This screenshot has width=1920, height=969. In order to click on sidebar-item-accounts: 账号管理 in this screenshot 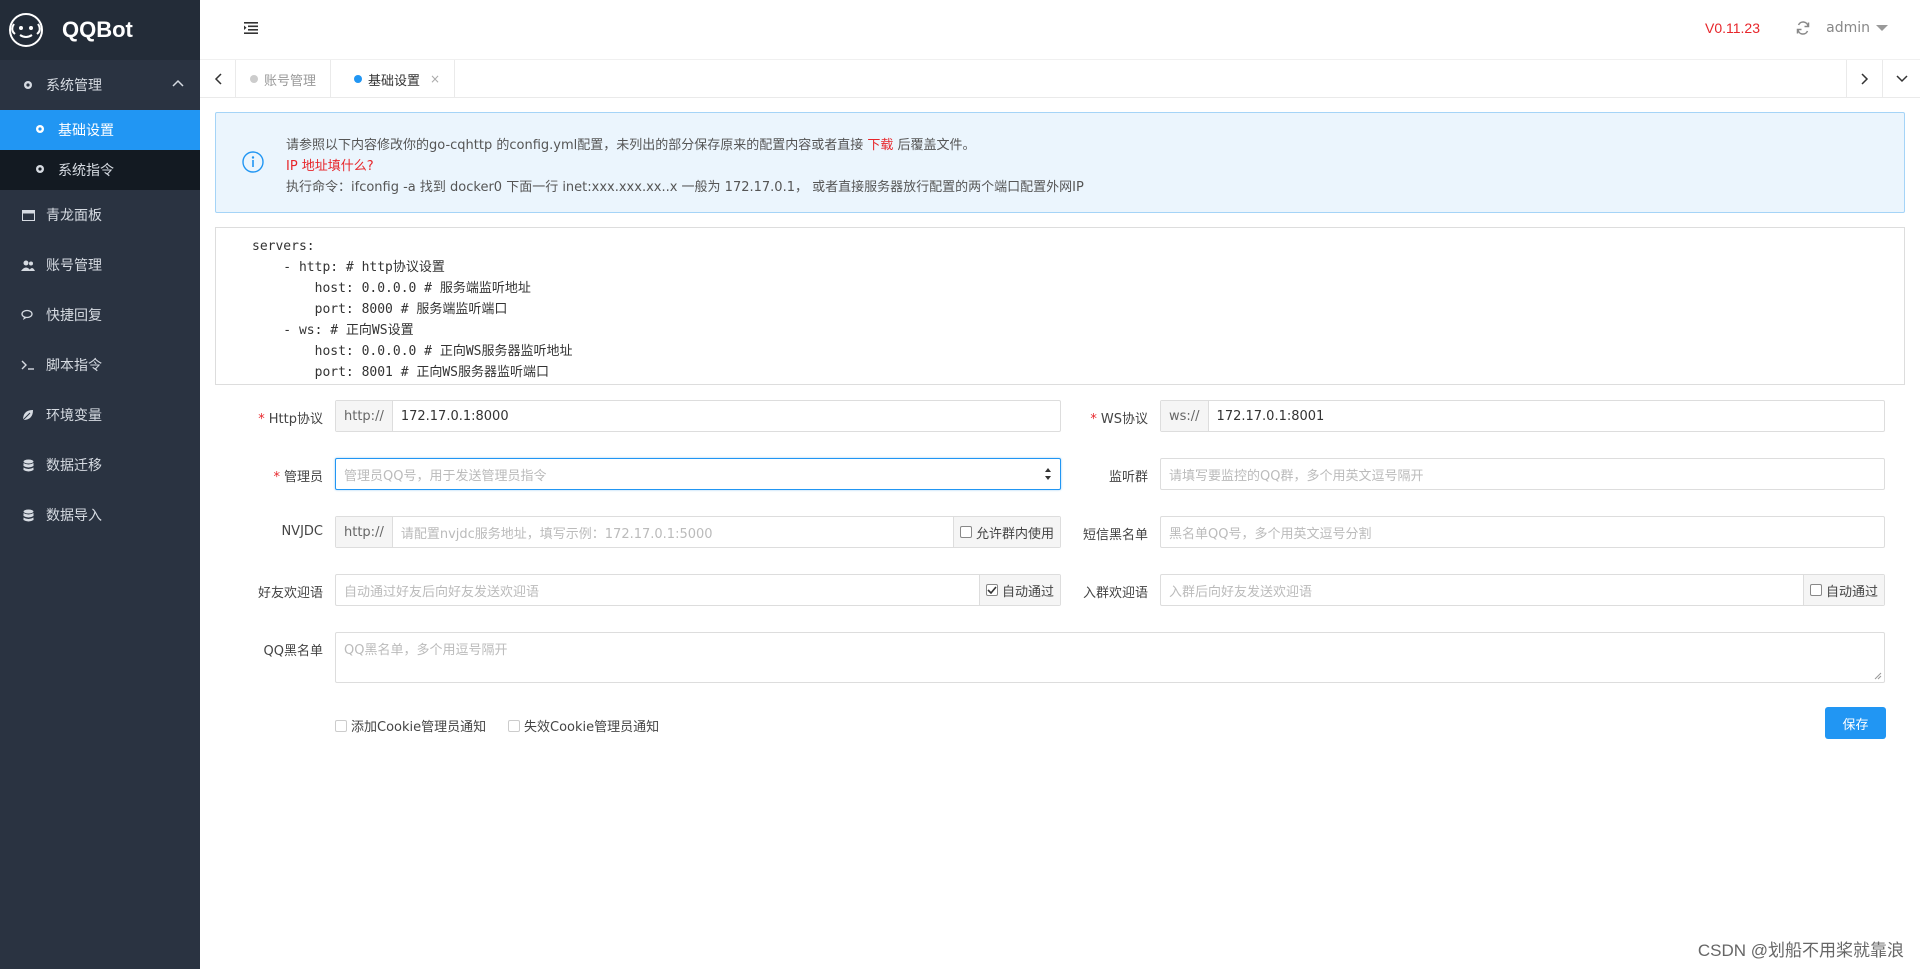, I will do `click(100, 265)`.